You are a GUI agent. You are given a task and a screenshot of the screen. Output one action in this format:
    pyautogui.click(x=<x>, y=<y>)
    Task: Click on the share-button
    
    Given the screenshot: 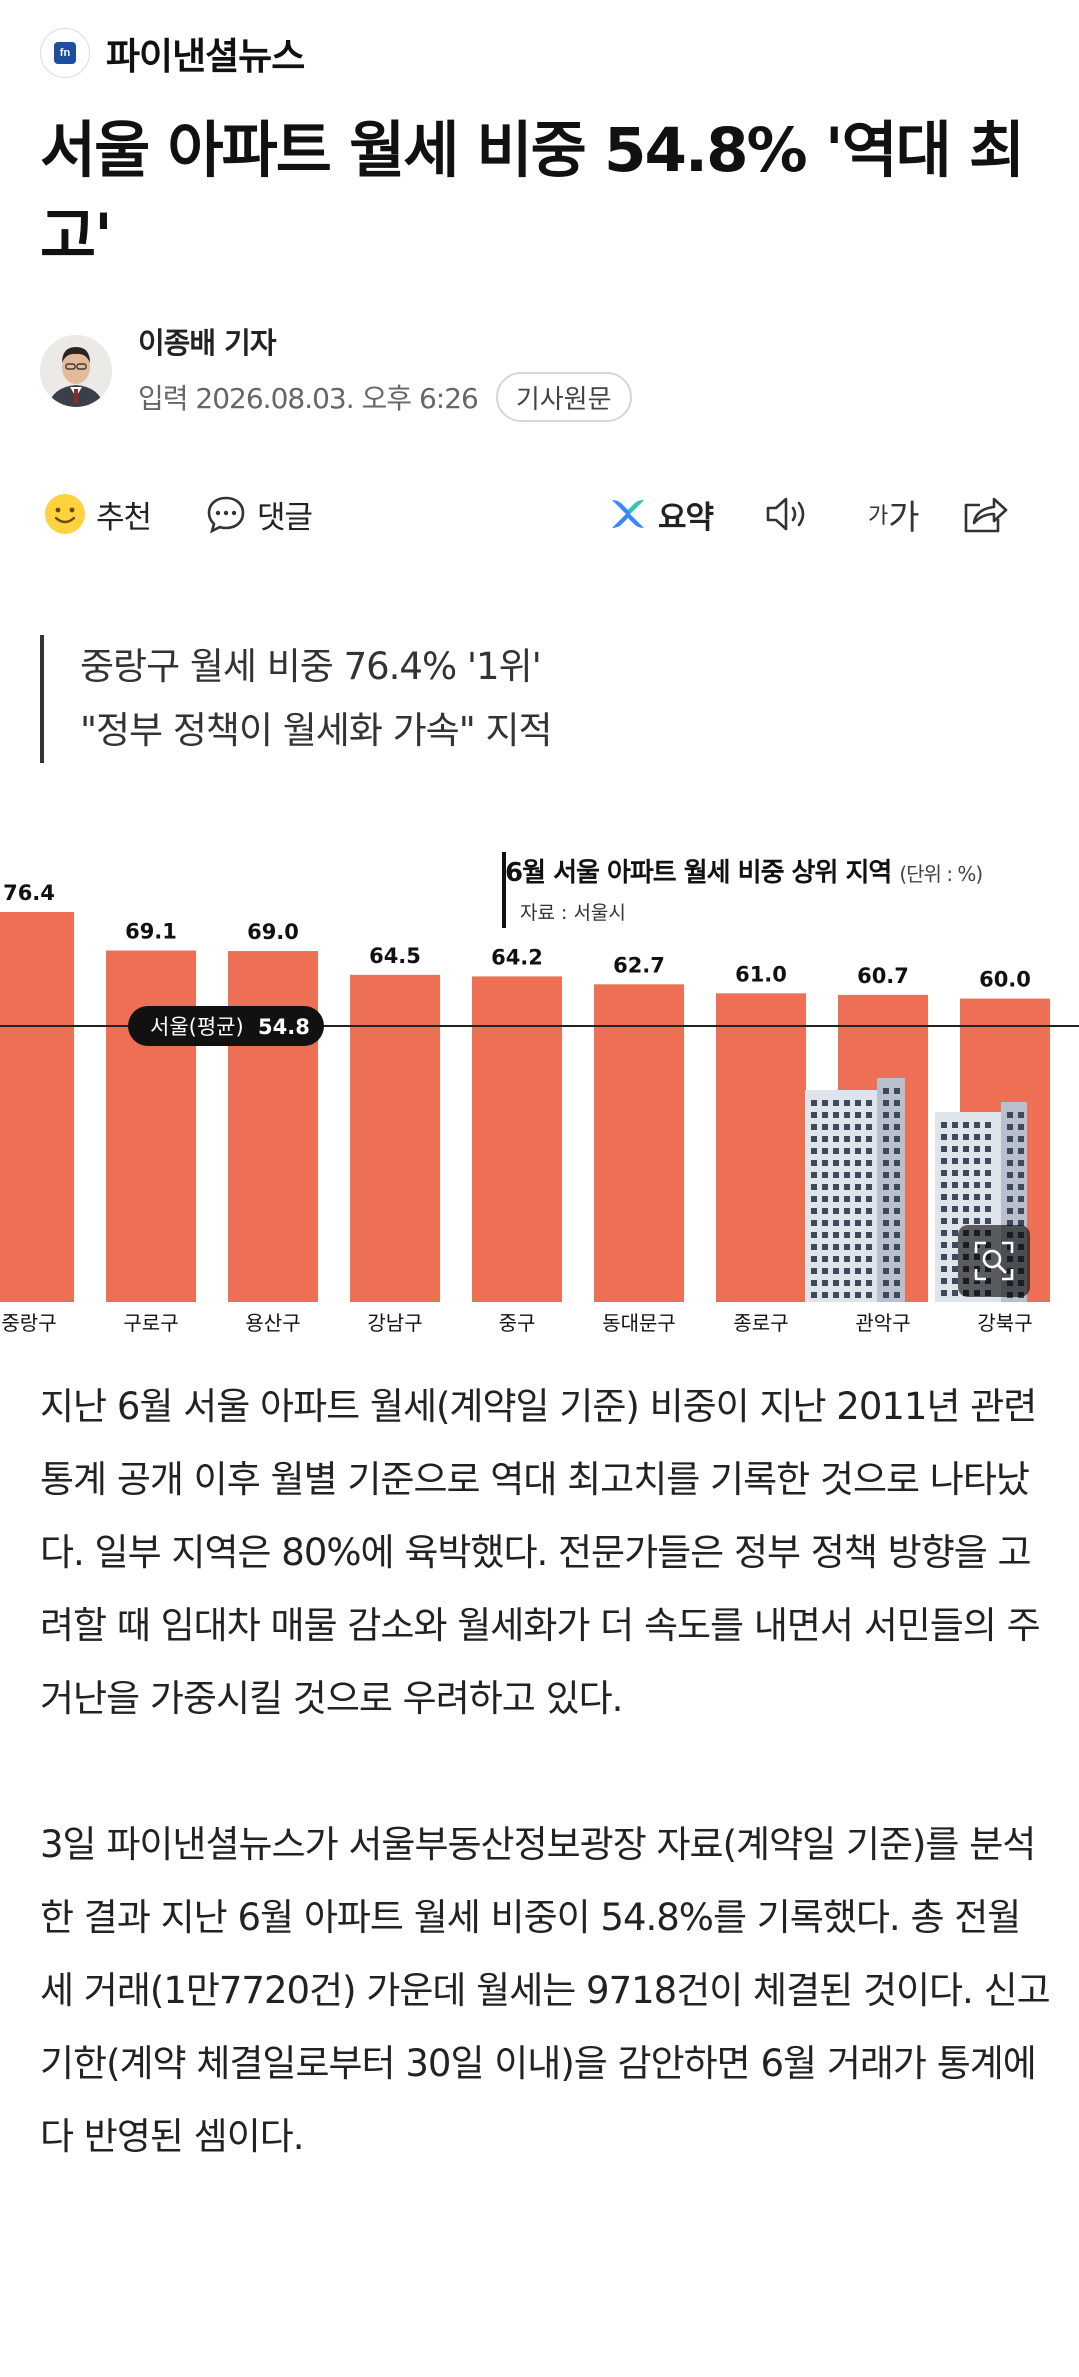 What is the action you would take?
    pyautogui.click(x=984, y=514)
    